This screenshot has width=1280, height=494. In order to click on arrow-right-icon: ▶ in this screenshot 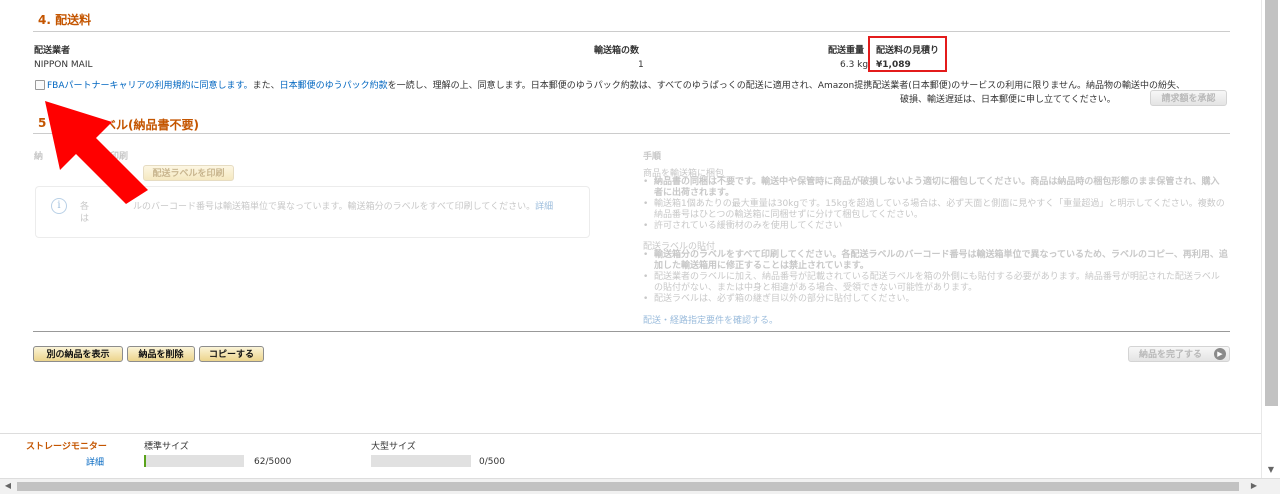, I will do `click(1220, 354)`.